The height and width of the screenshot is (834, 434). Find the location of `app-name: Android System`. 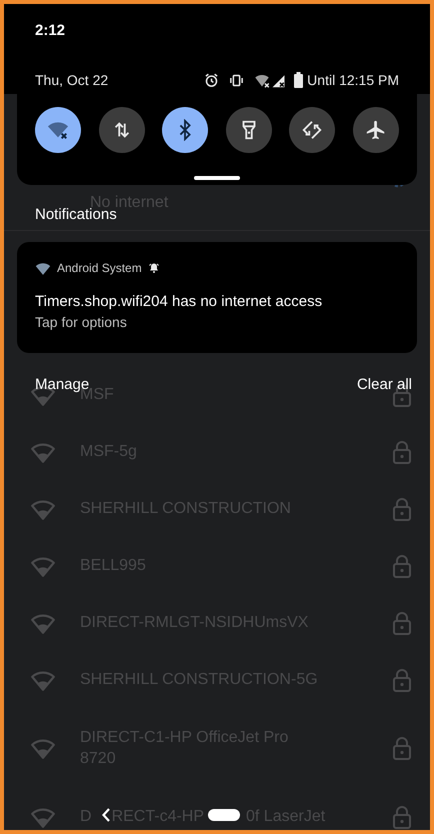

app-name: Android System is located at coordinates (99, 268).